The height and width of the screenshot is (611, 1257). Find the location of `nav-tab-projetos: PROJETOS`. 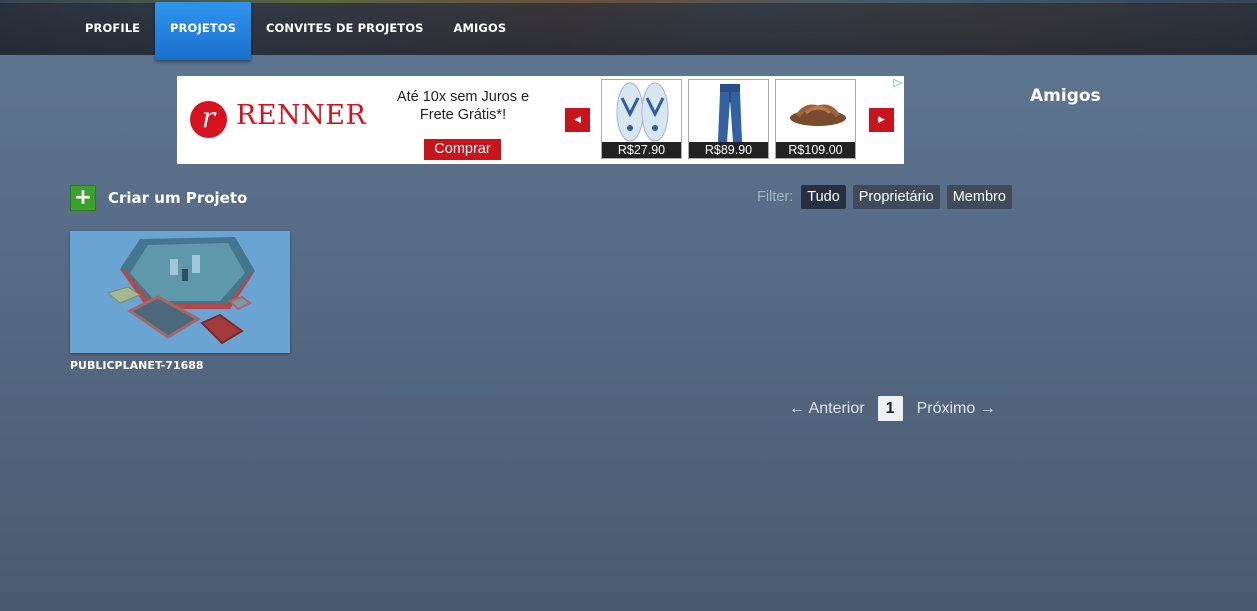

nav-tab-projetos: PROJETOS is located at coordinates (203, 31).